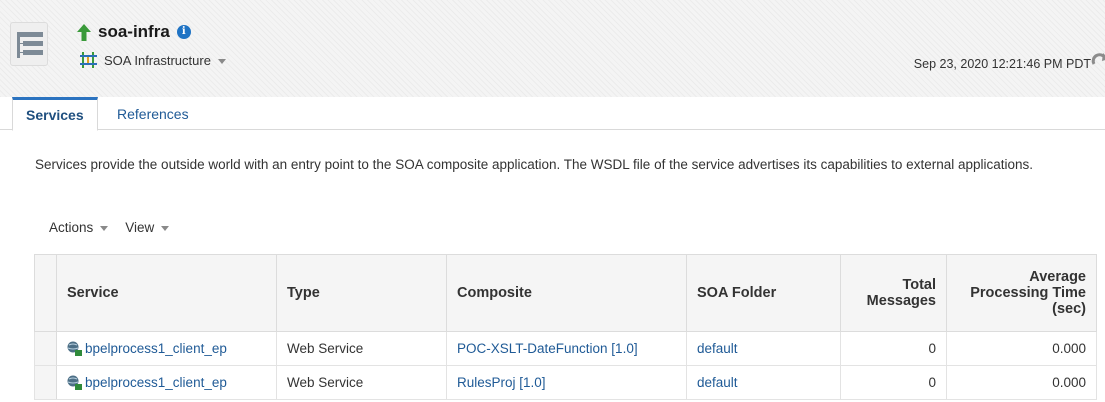  What do you see at coordinates (1002, 64) in the screenshot?
I see `refresh-timestamp: Sep 23, 2020 12:21:46 PM PDT` at bounding box center [1002, 64].